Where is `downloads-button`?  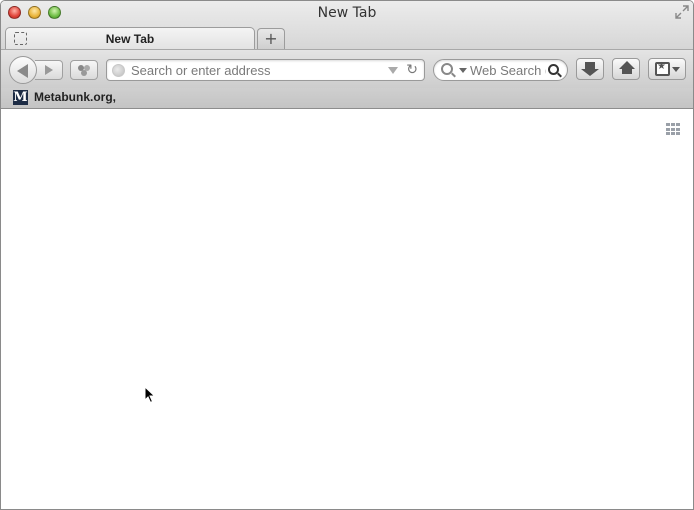
downloads-button is located at coordinates (590, 69).